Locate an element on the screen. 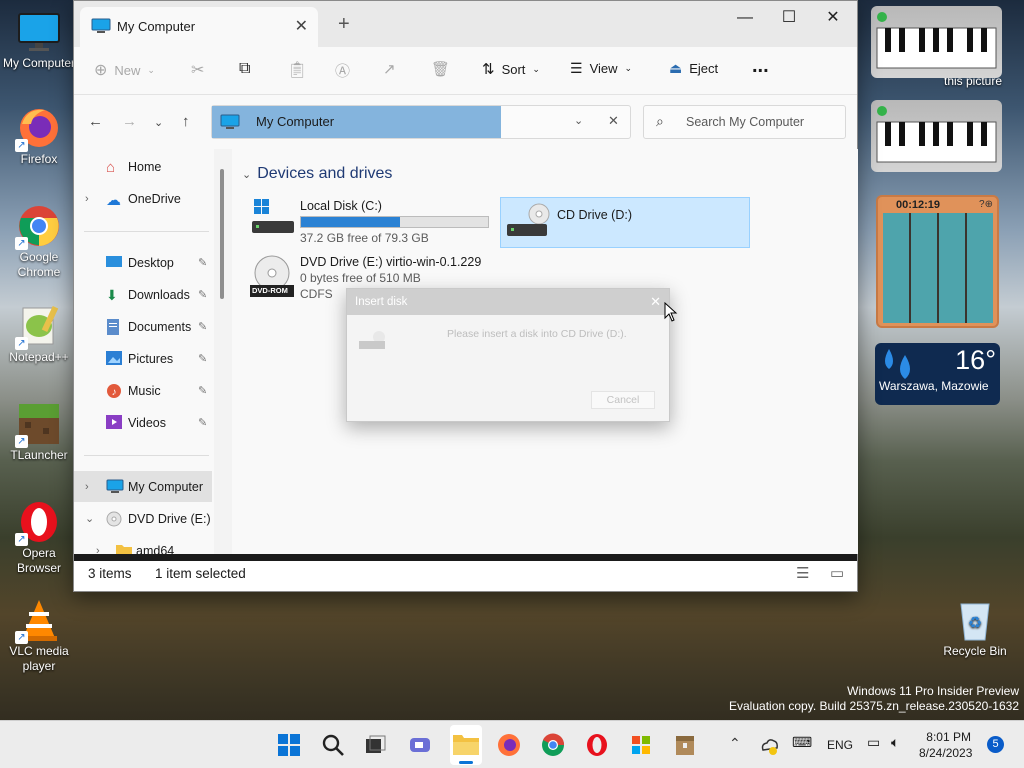  show-hidden-icons: ⌃ is located at coordinates (741, 747).